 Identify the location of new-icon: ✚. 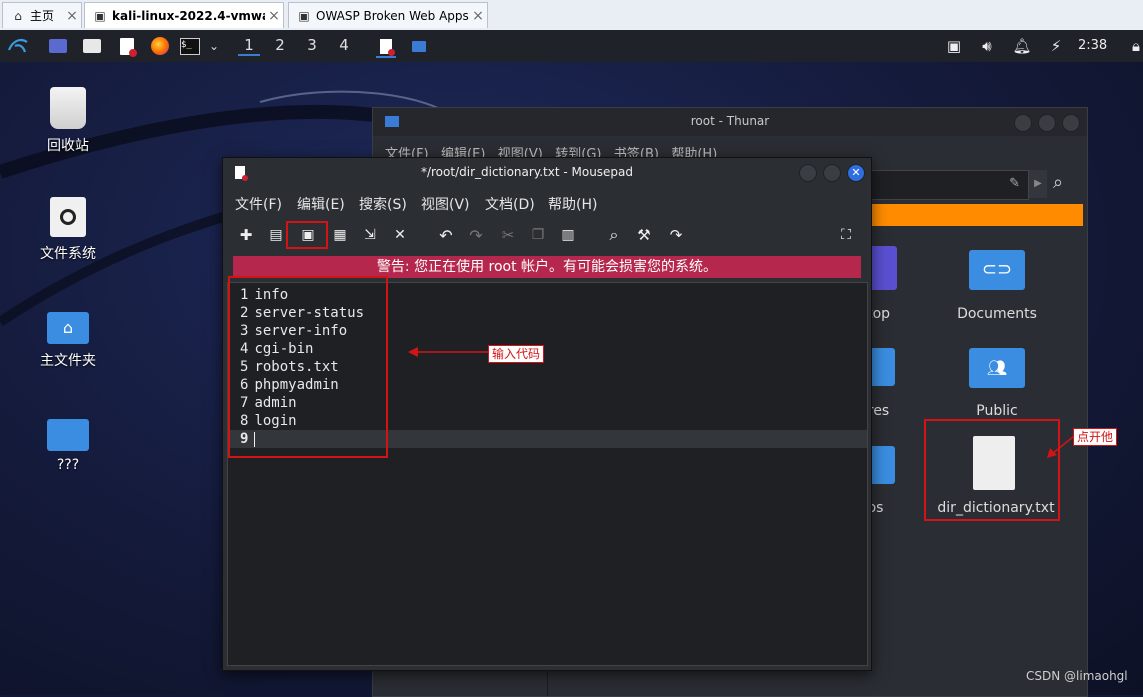
(246, 235).